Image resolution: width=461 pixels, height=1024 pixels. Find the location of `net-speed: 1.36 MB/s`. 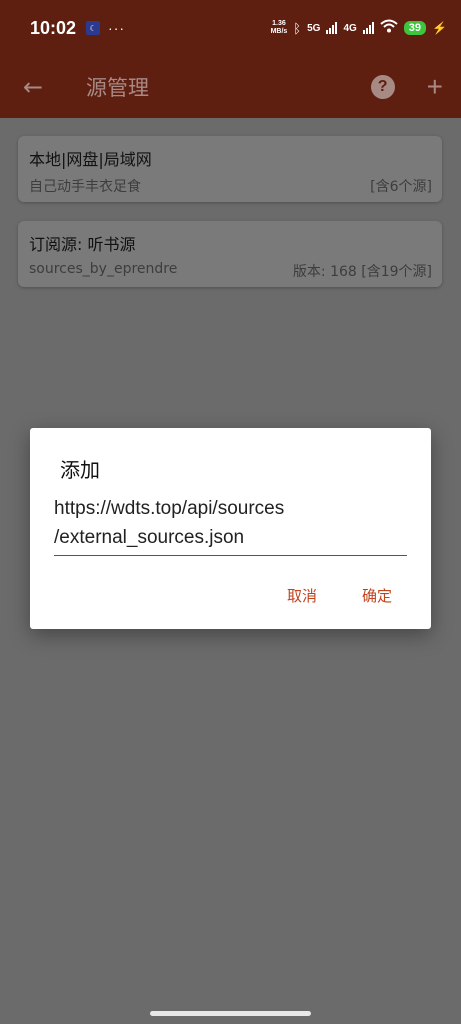

net-speed: 1.36 MB/s is located at coordinates (279, 28).